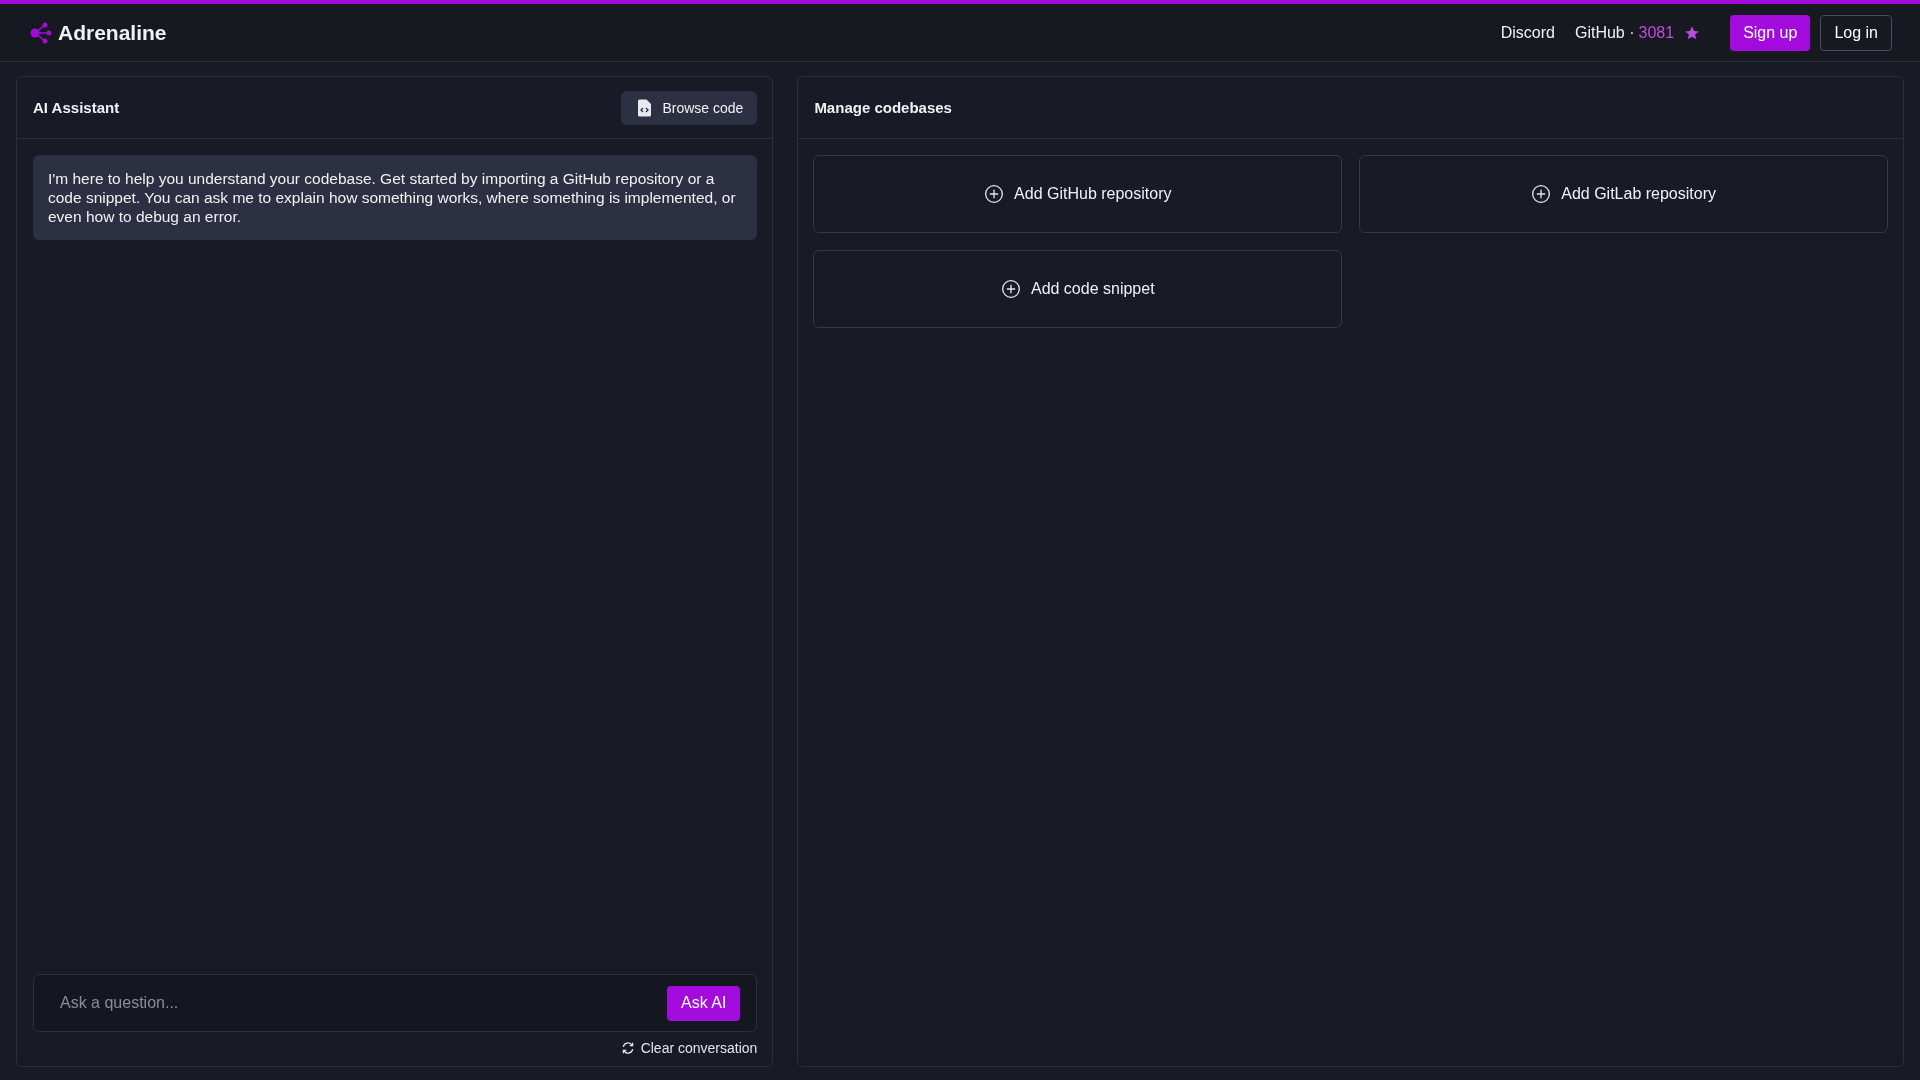  I want to click on browse-code-button: Browse code, so click(689, 107).